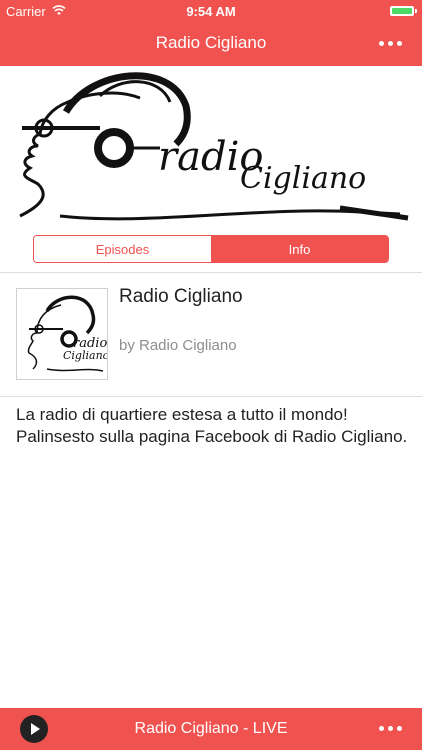 The width and height of the screenshot is (422, 750). I want to click on status-time: 9:54 AM, so click(211, 11).